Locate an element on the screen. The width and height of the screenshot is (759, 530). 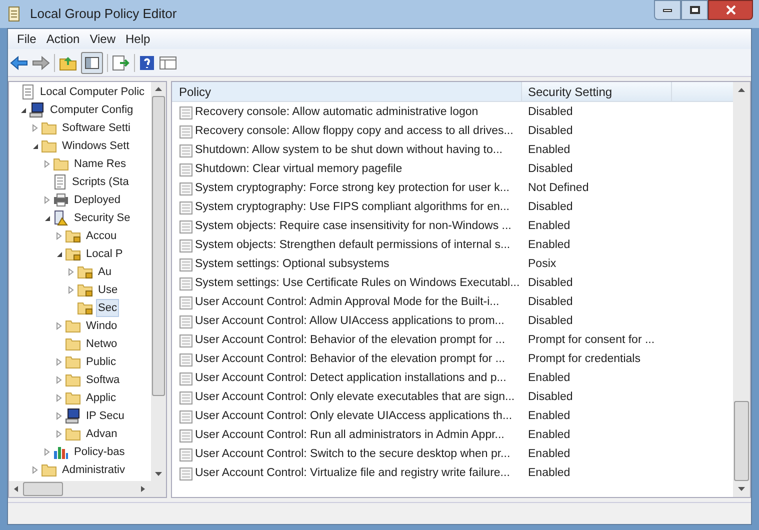
security-setting: Prompt for credentials is located at coordinates (583, 359).